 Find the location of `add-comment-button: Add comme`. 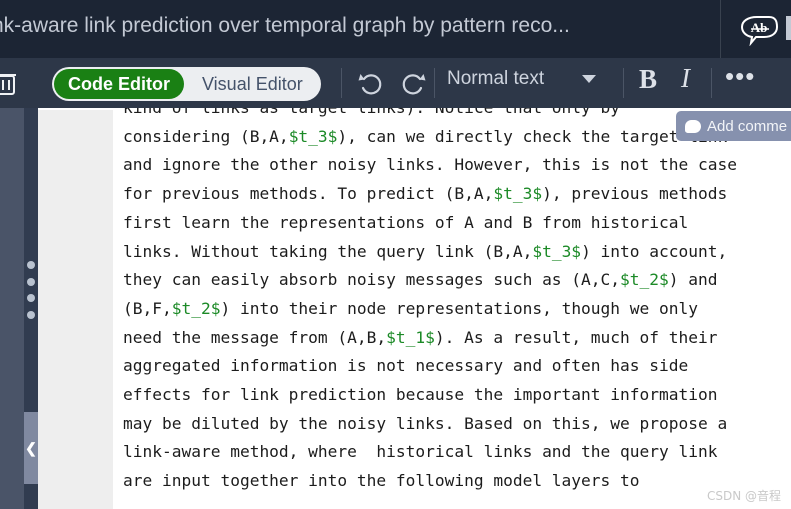

add-comment-button: Add comme is located at coordinates (733, 126).